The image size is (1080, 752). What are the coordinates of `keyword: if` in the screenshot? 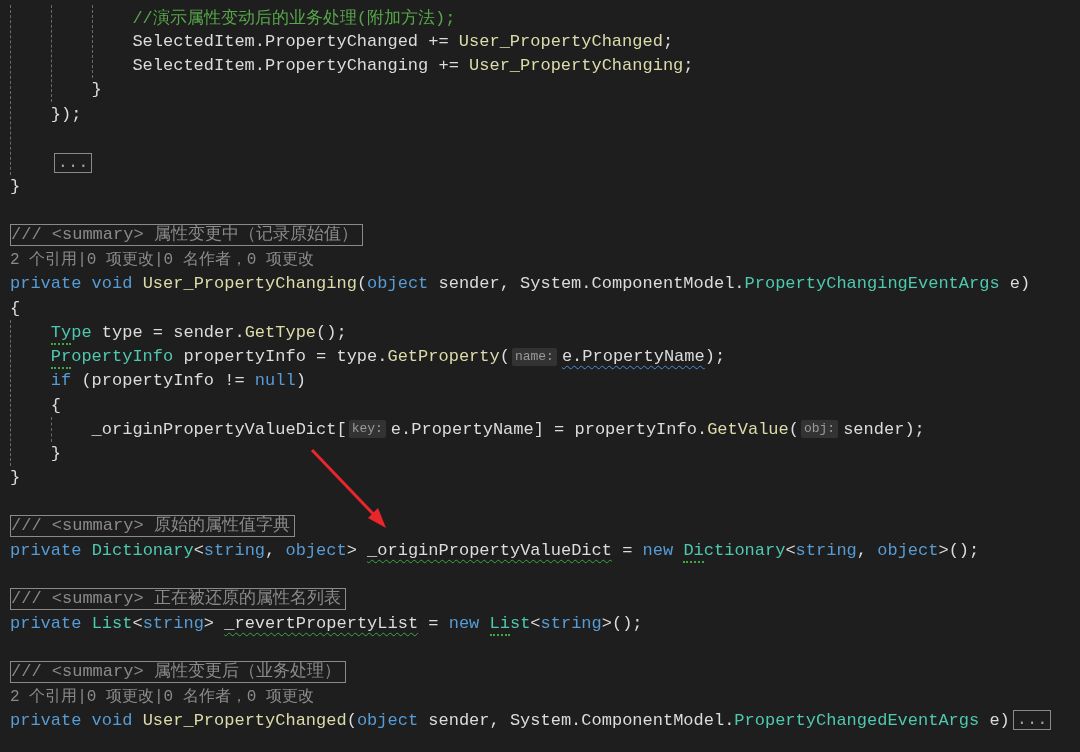 It's located at (61, 381).